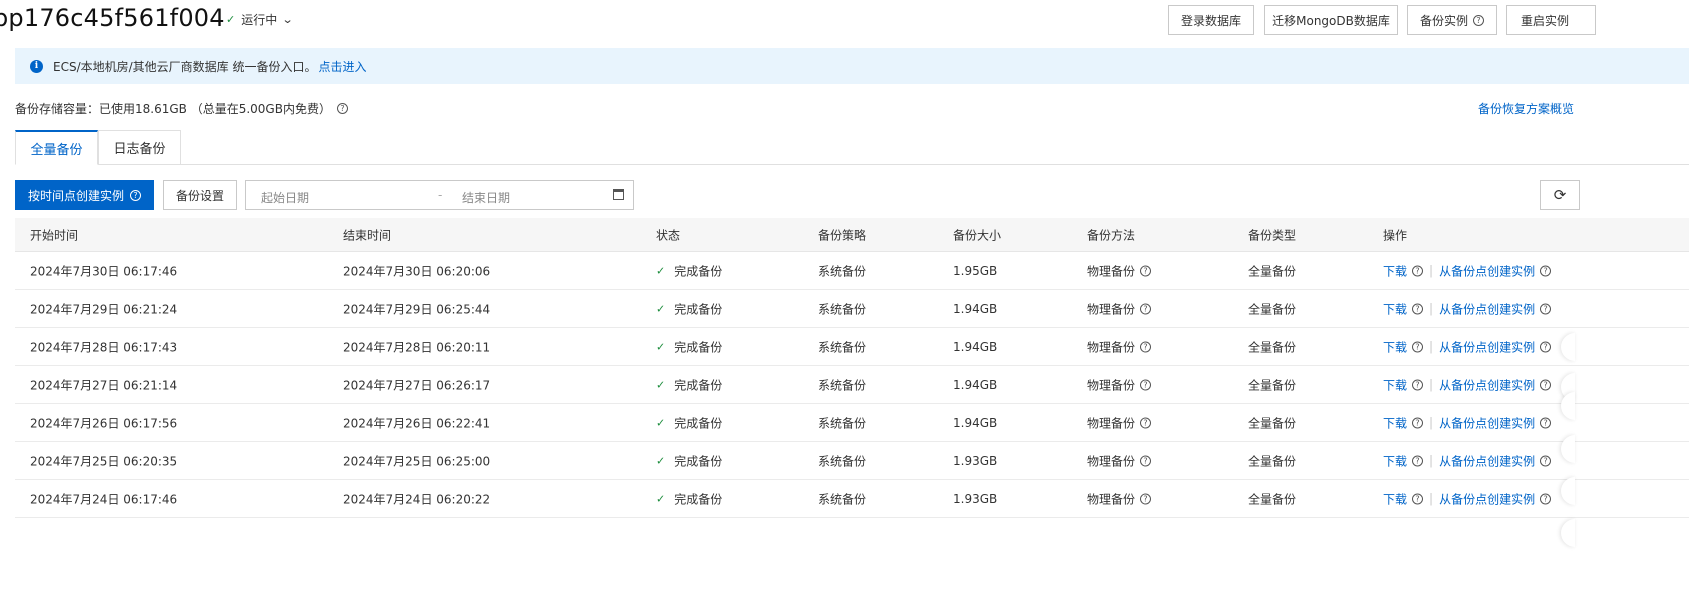  Describe the element at coordinates (1211, 20) in the screenshot. I see `login-database-button: 登录数据库` at that location.